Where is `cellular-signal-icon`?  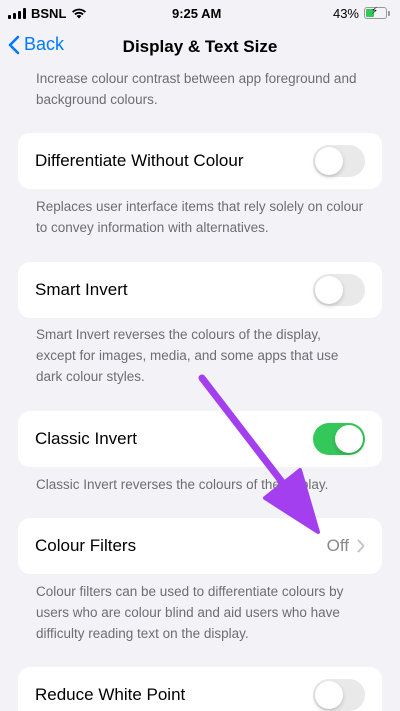 cellular-signal-icon is located at coordinates (17, 13).